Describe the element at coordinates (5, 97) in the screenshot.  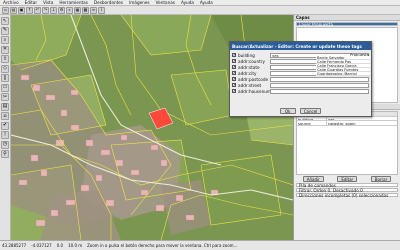
I see `split-tool-icon: ✂` at that location.